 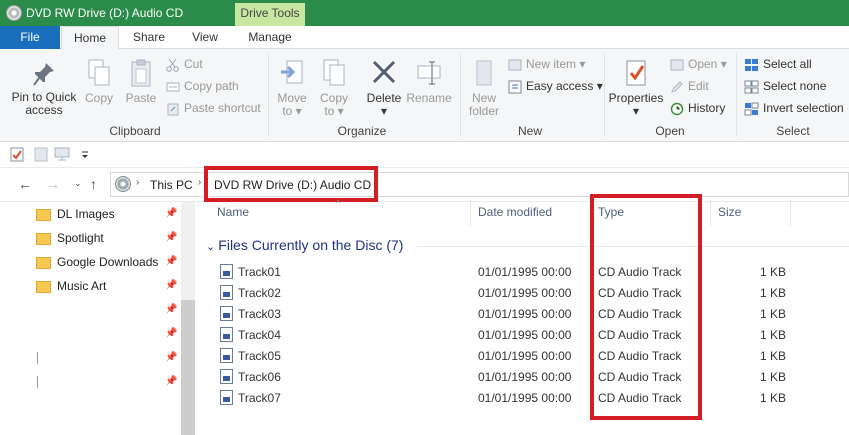 I want to click on tab-file: File, so click(x=30, y=37).